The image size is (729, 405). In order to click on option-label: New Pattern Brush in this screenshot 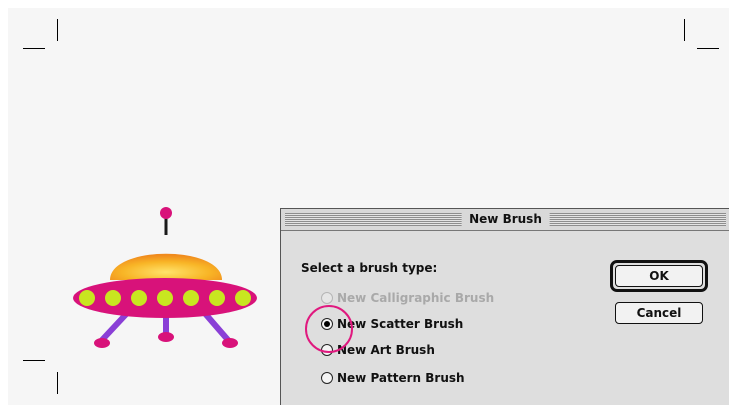, I will do `click(401, 378)`.